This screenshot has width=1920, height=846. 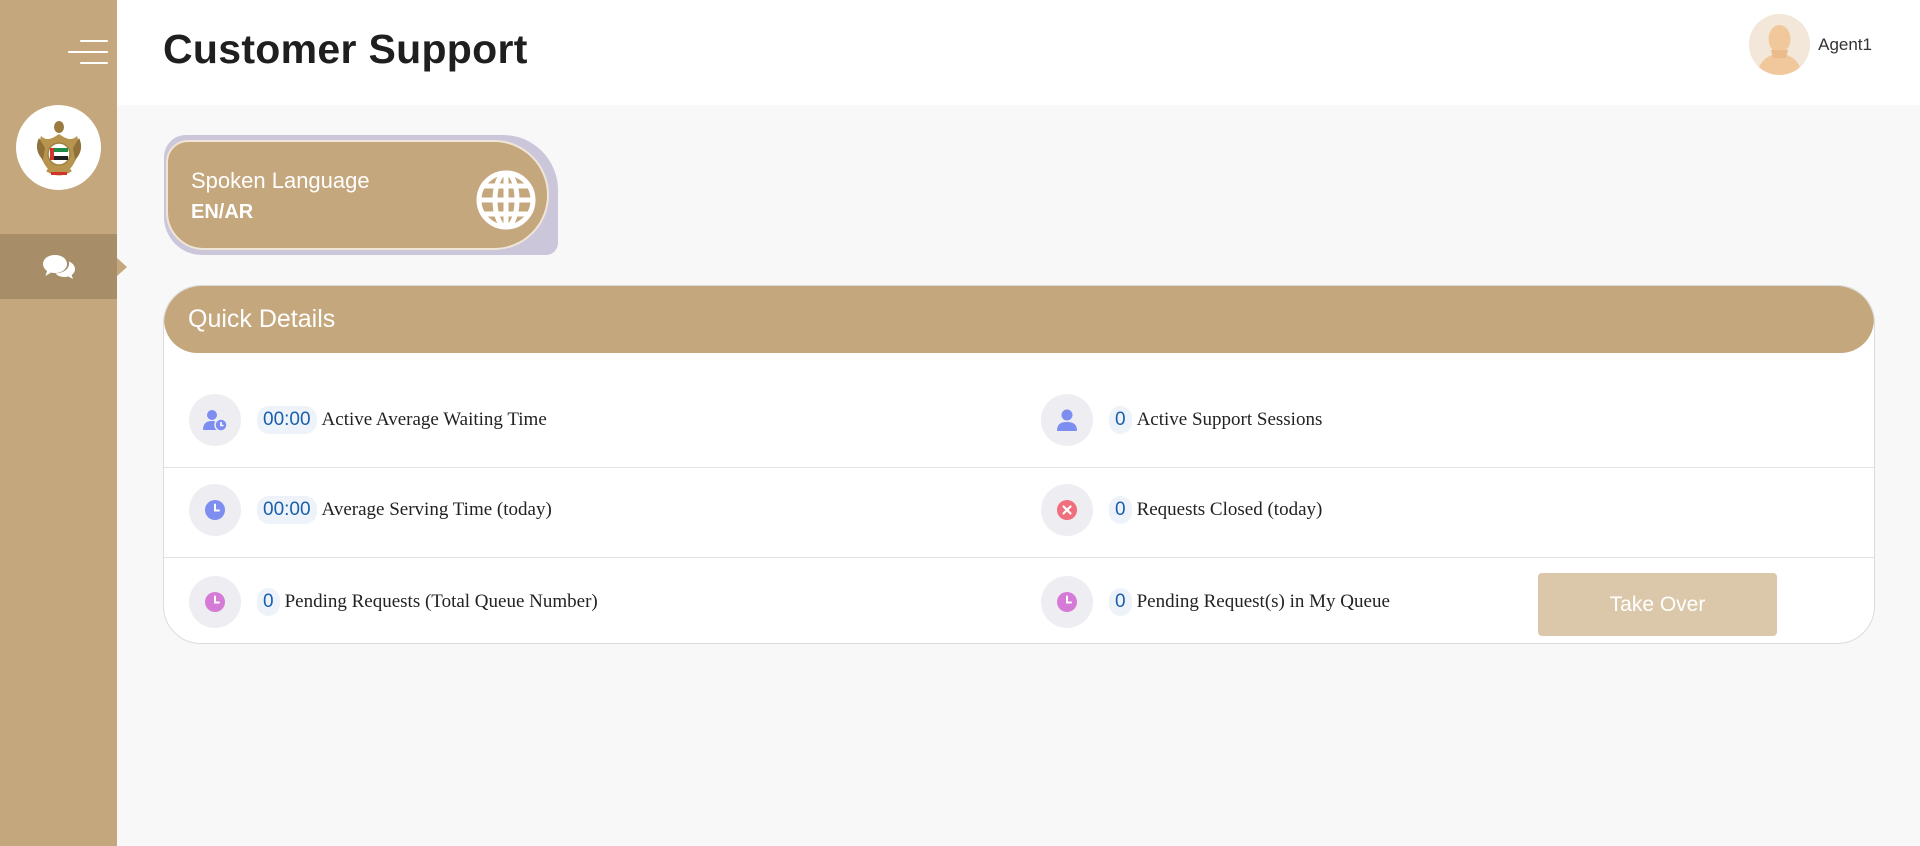 I want to click on stat-label: Average Serving Time (today), so click(x=436, y=509).